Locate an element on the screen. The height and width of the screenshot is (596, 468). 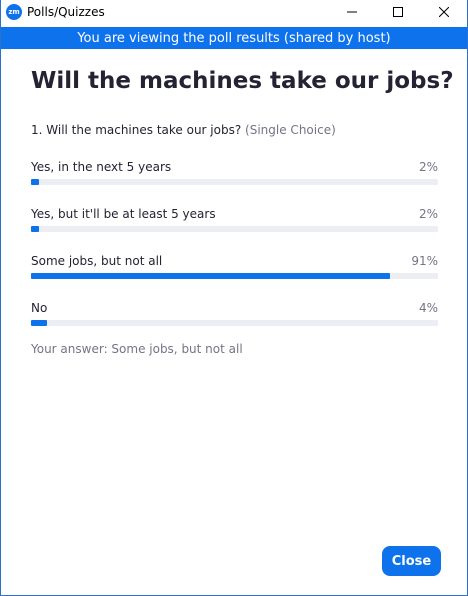
minimize-icon is located at coordinates (352, 12).